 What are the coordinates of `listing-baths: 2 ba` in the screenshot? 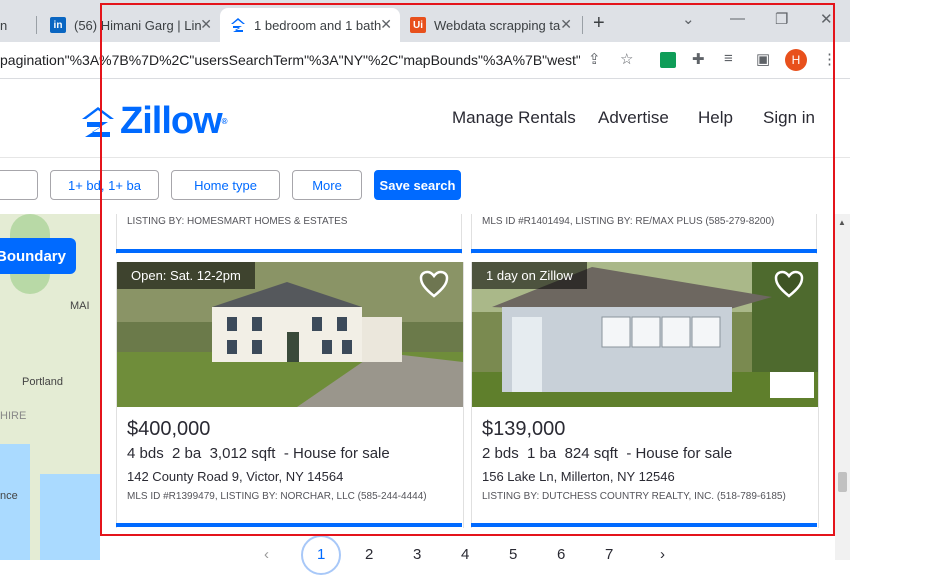 It's located at (187, 453).